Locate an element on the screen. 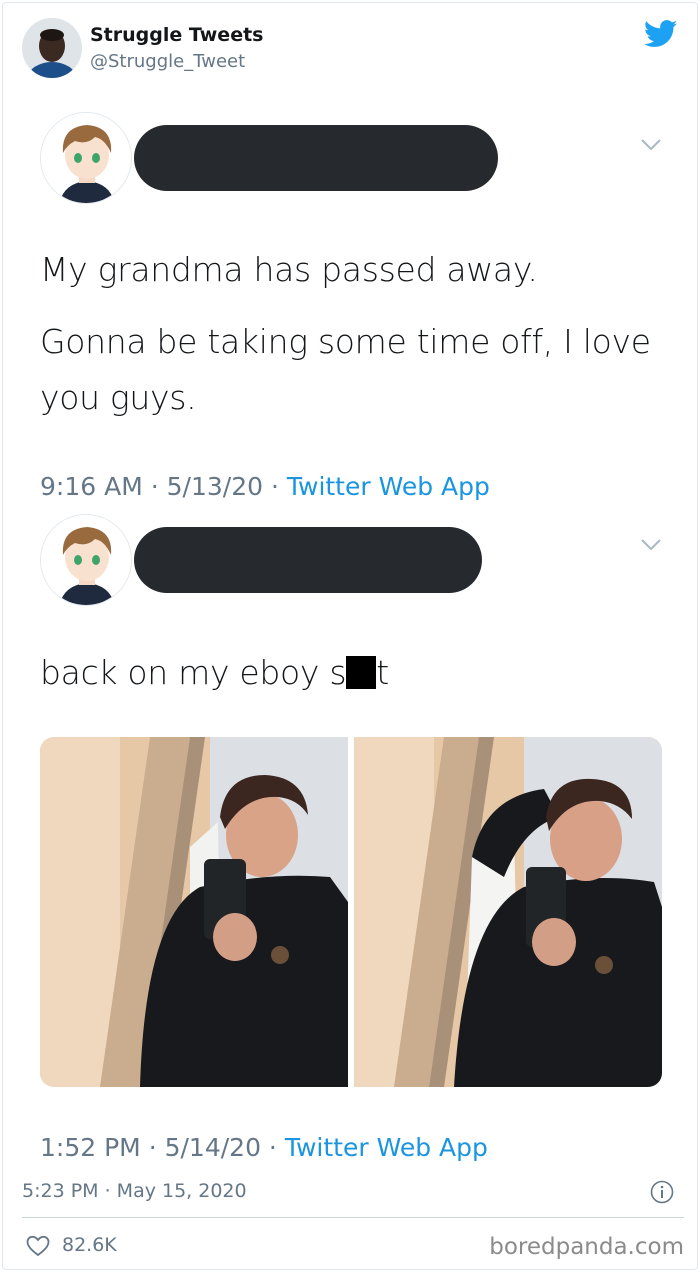  tweet-time: 1:52 PM is located at coordinates (90, 1147).